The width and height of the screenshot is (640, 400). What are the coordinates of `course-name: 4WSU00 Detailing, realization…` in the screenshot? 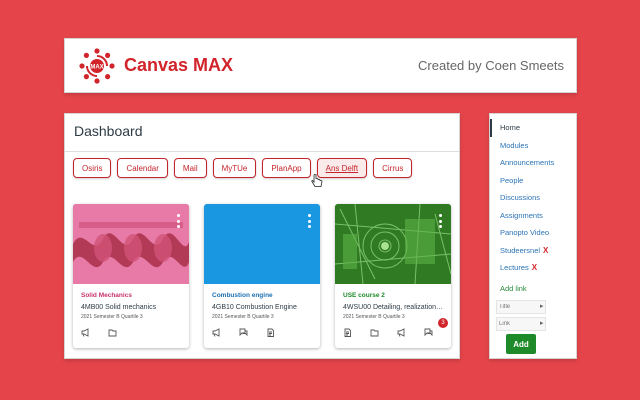 It's located at (393, 307).